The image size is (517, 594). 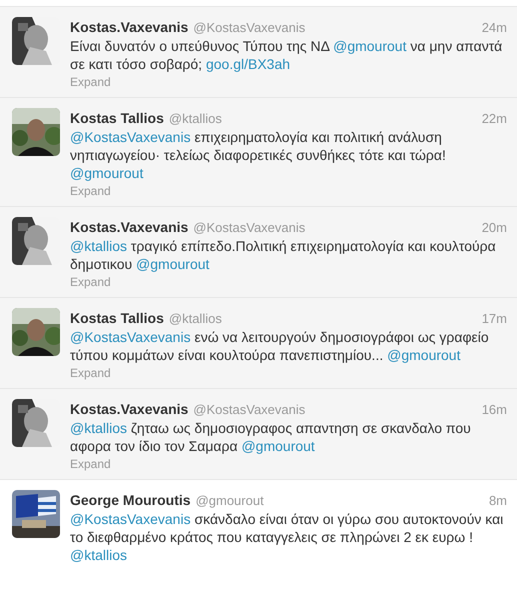 What do you see at coordinates (287, 537) in the screenshot?
I see `tweet-text: @KostasVaxevanis σκάνδαλο είναι όταν οι γύρω σου αυτοκτονούν και το διεφθαρμένο κράτος που καταγγελεις σε πληρώνει 2 εκ ευρω ! @ktallios` at bounding box center [287, 537].